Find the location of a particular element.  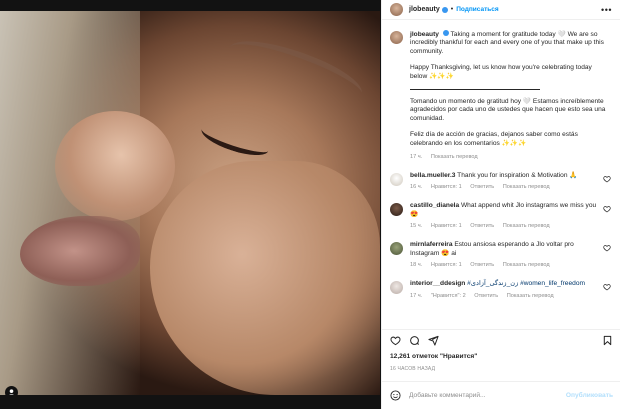

likes-label: отметок "Нравится" is located at coordinates (445, 356).